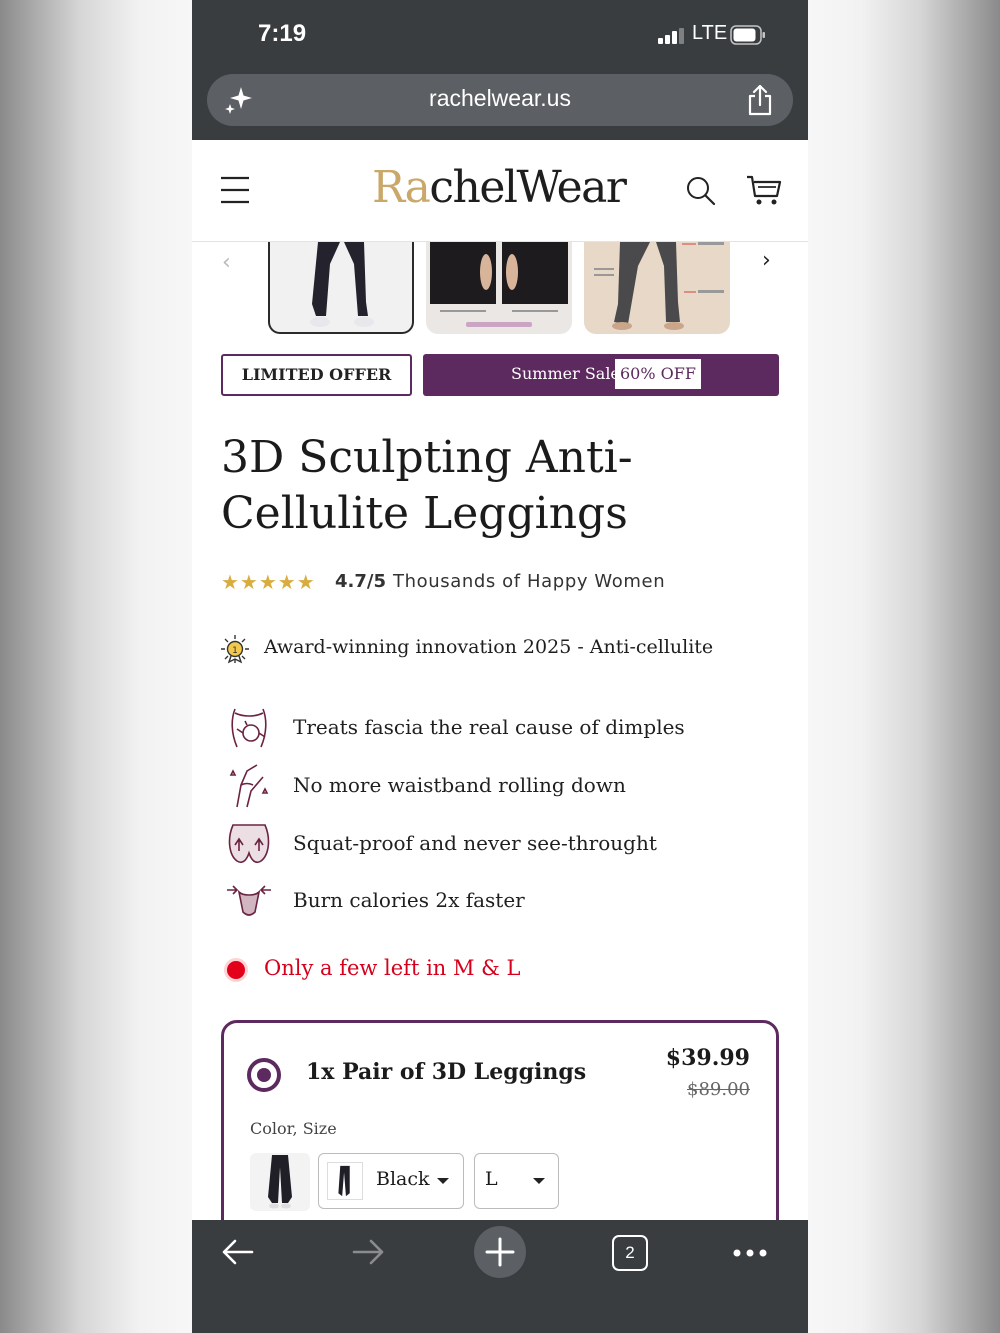  Describe the element at coordinates (529, 581) in the screenshot. I see `rating-caption: Thousands of Happy Women` at that location.